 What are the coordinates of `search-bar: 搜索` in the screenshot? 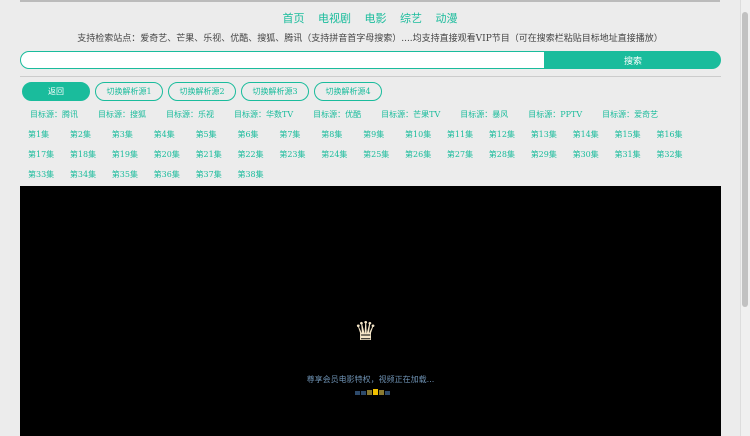 It's located at (370, 60).